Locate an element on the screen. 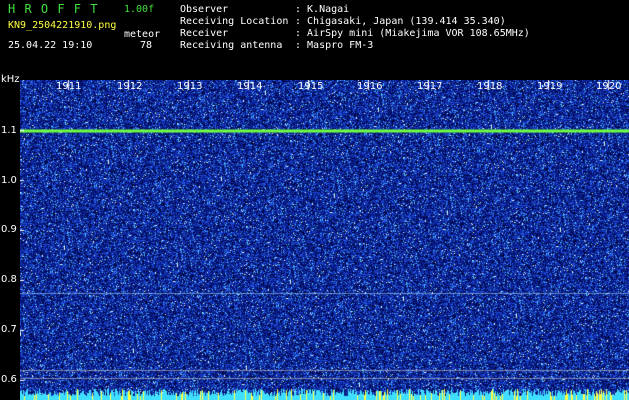  location-value: : Chigasaki, Japan (139.414 35.340) is located at coordinates (400, 21).